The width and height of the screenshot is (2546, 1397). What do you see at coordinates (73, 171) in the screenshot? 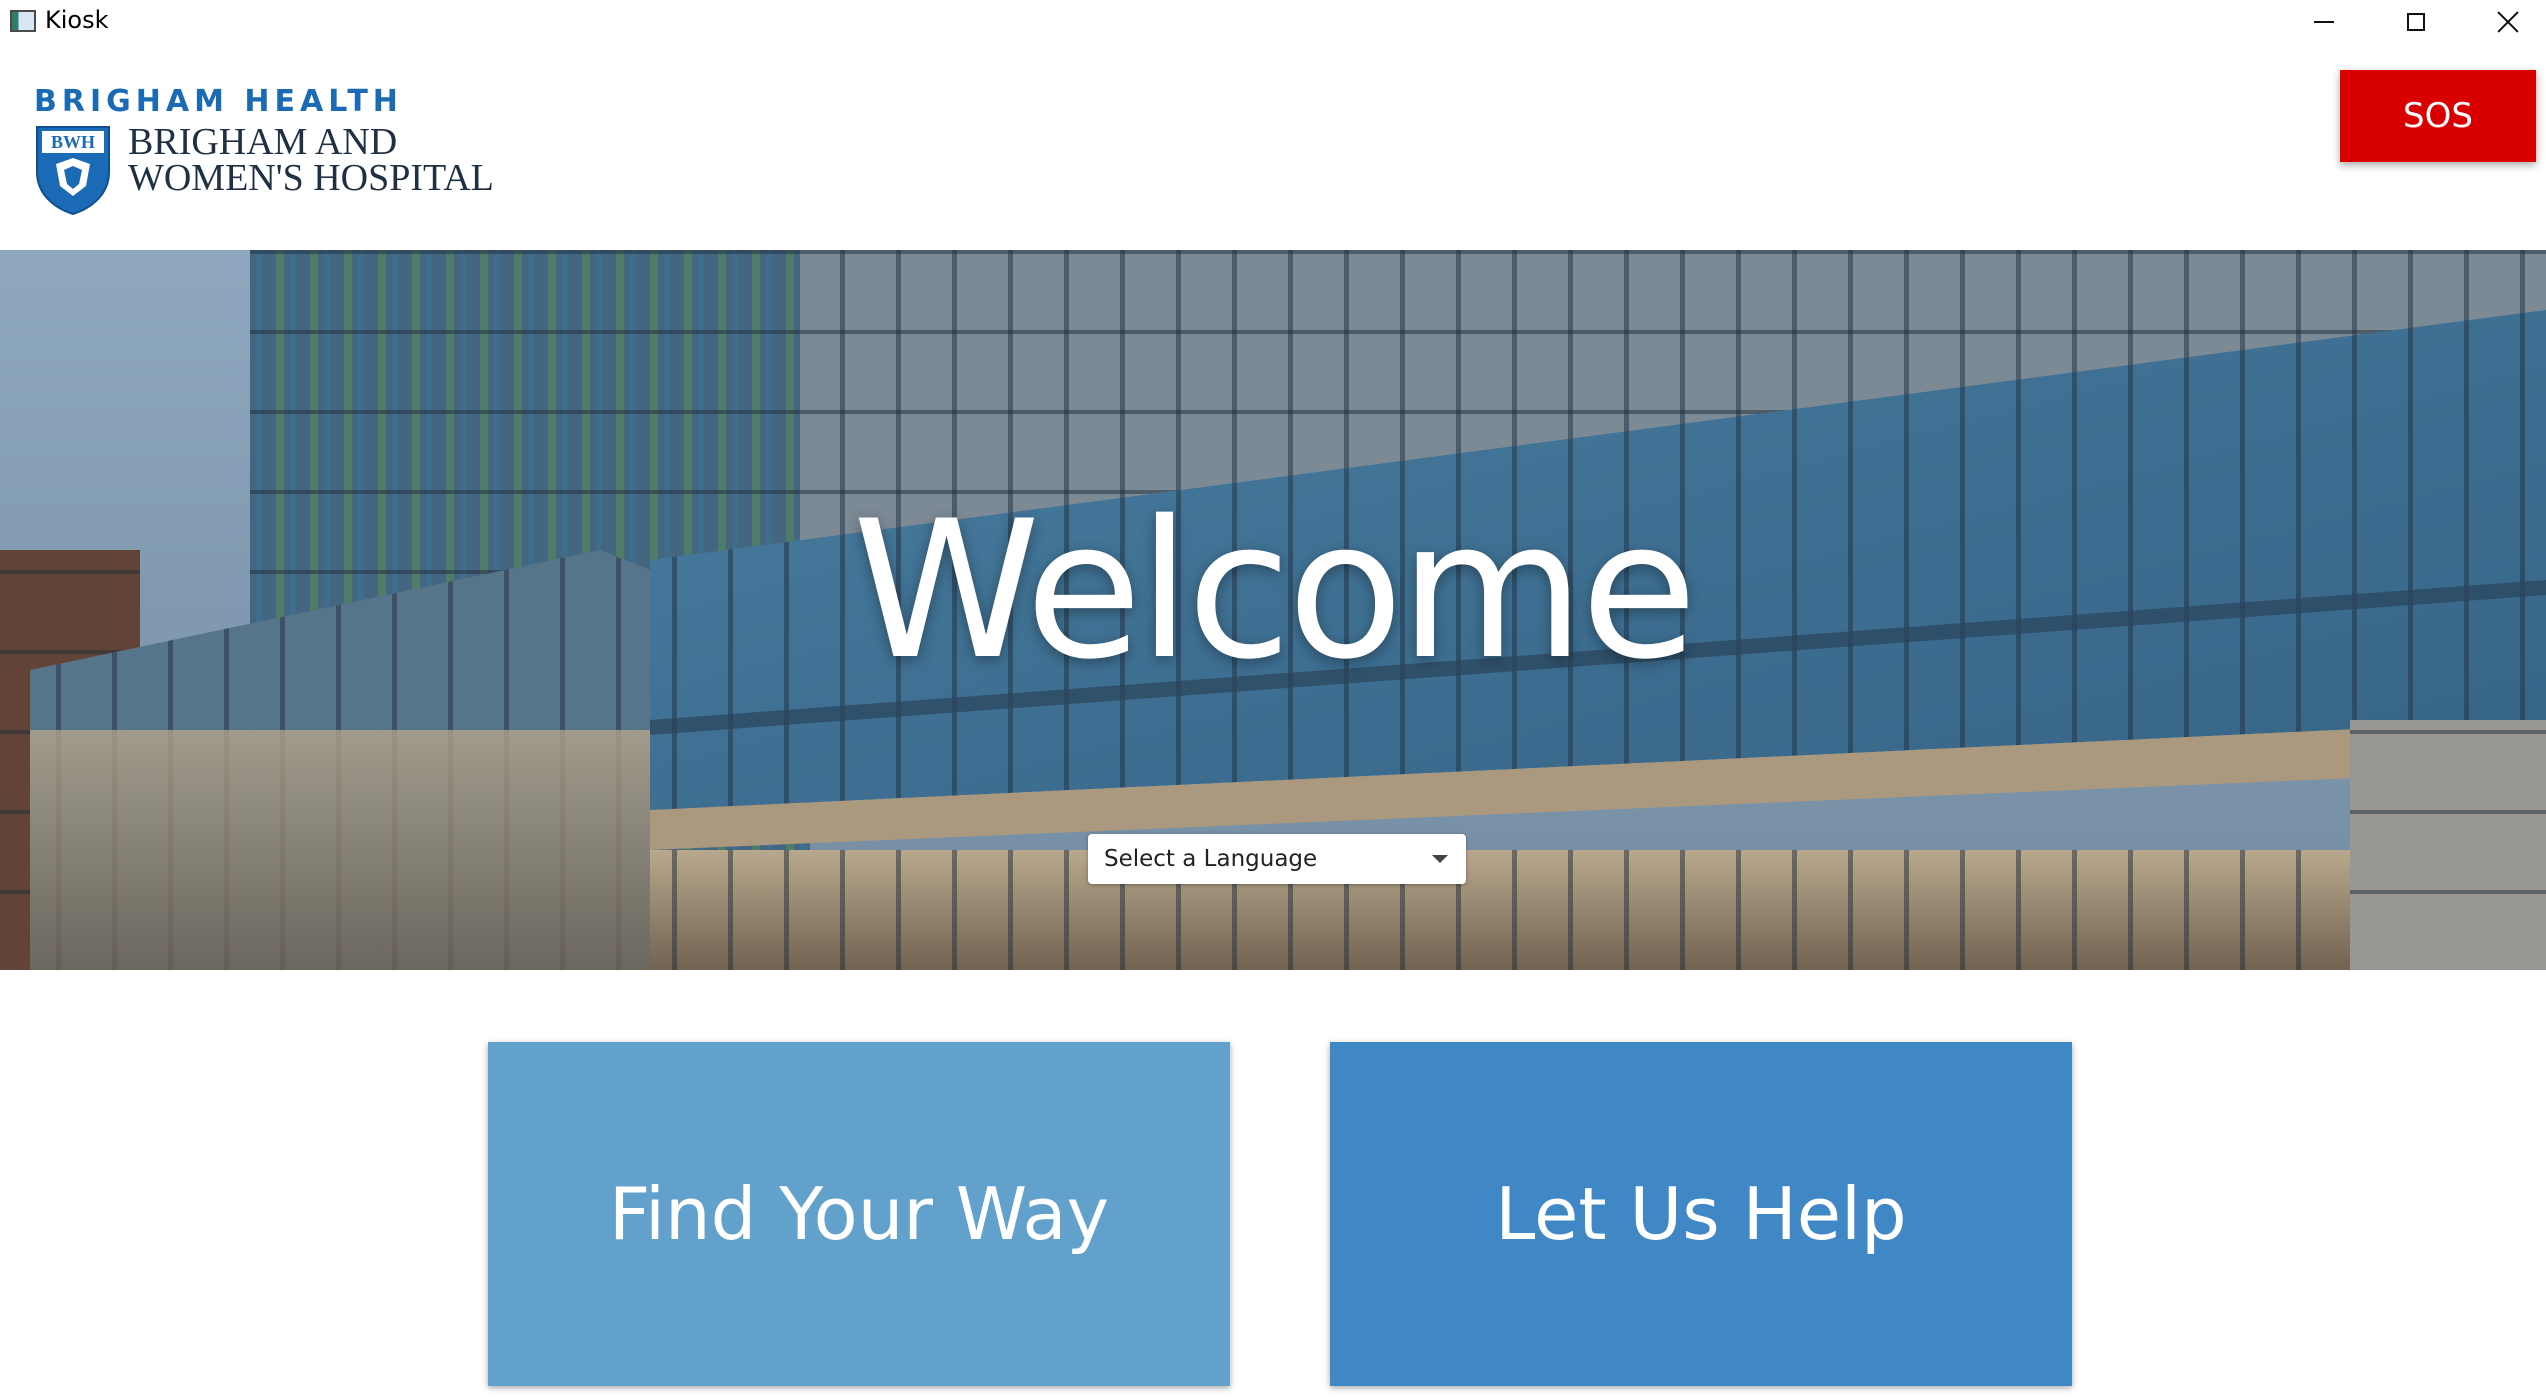
I see `bwh-shield-icon: BWH` at bounding box center [73, 171].